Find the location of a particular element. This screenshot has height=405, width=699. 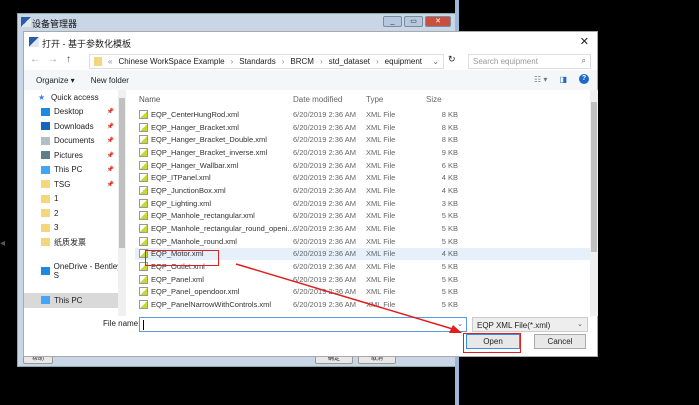

annotation-arrow is located at coordinates (348, 298).